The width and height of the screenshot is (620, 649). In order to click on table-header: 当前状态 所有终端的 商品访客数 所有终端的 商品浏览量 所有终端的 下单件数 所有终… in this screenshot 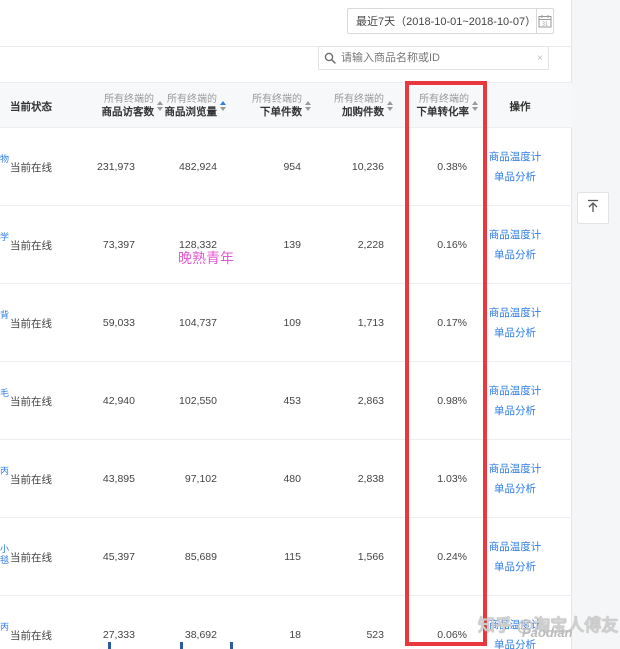, I will do `click(286, 105)`.